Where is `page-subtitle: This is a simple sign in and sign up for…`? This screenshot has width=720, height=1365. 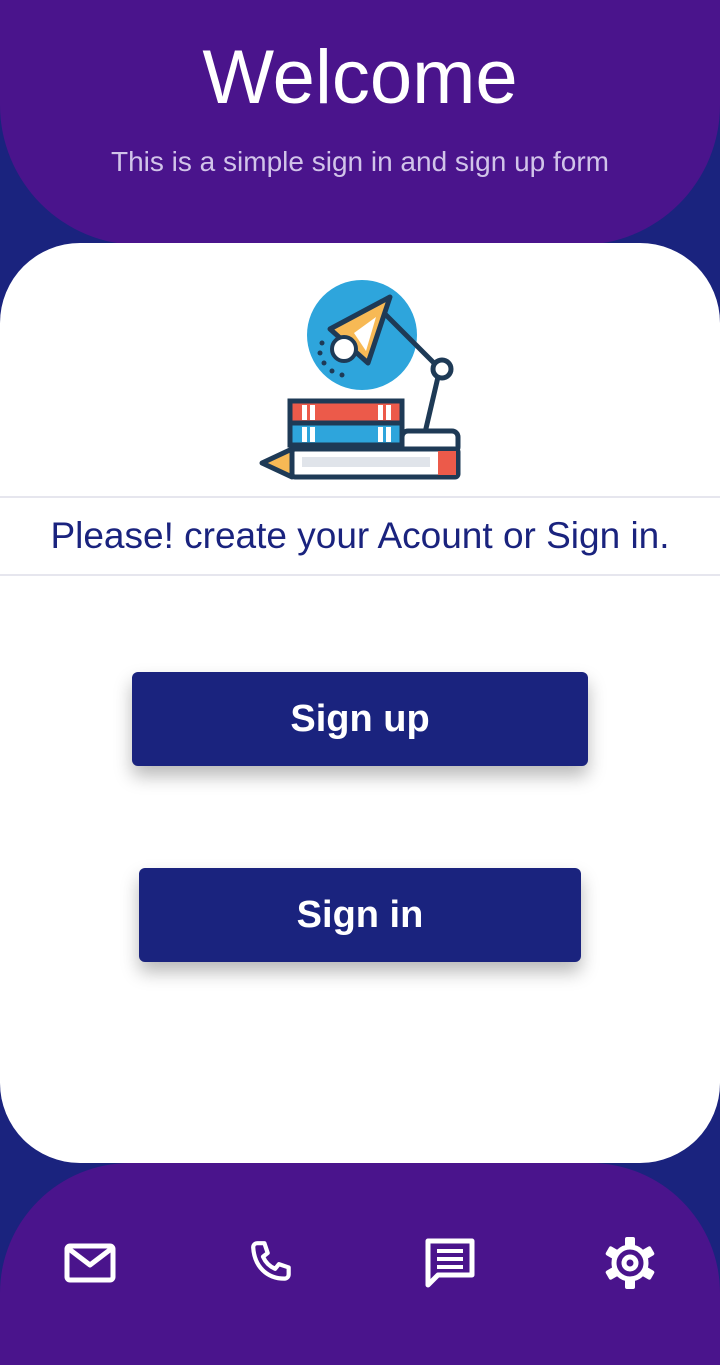
page-subtitle: This is a simple sign in and sign up for… is located at coordinates (360, 161).